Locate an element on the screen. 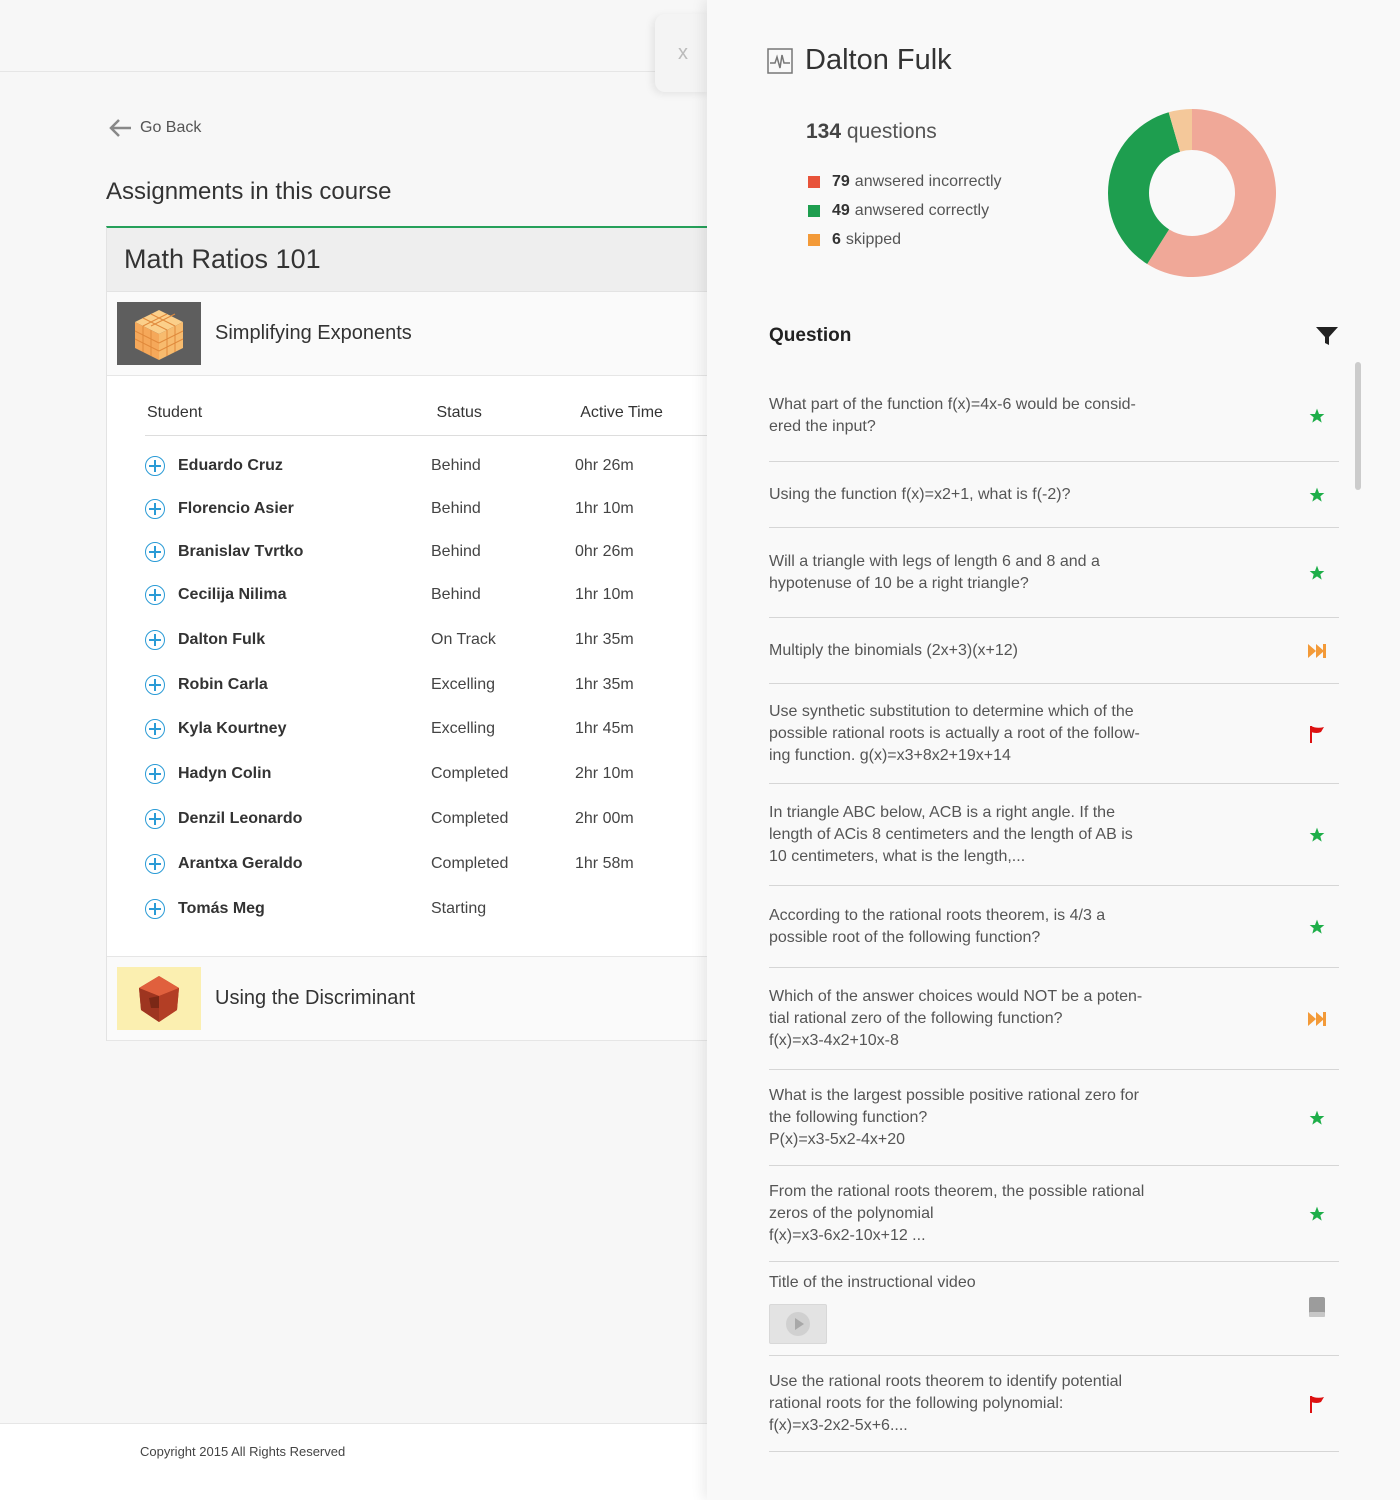  student-row: Eduardo Cruz Behind 0hr 26m is located at coordinates (427, 462).